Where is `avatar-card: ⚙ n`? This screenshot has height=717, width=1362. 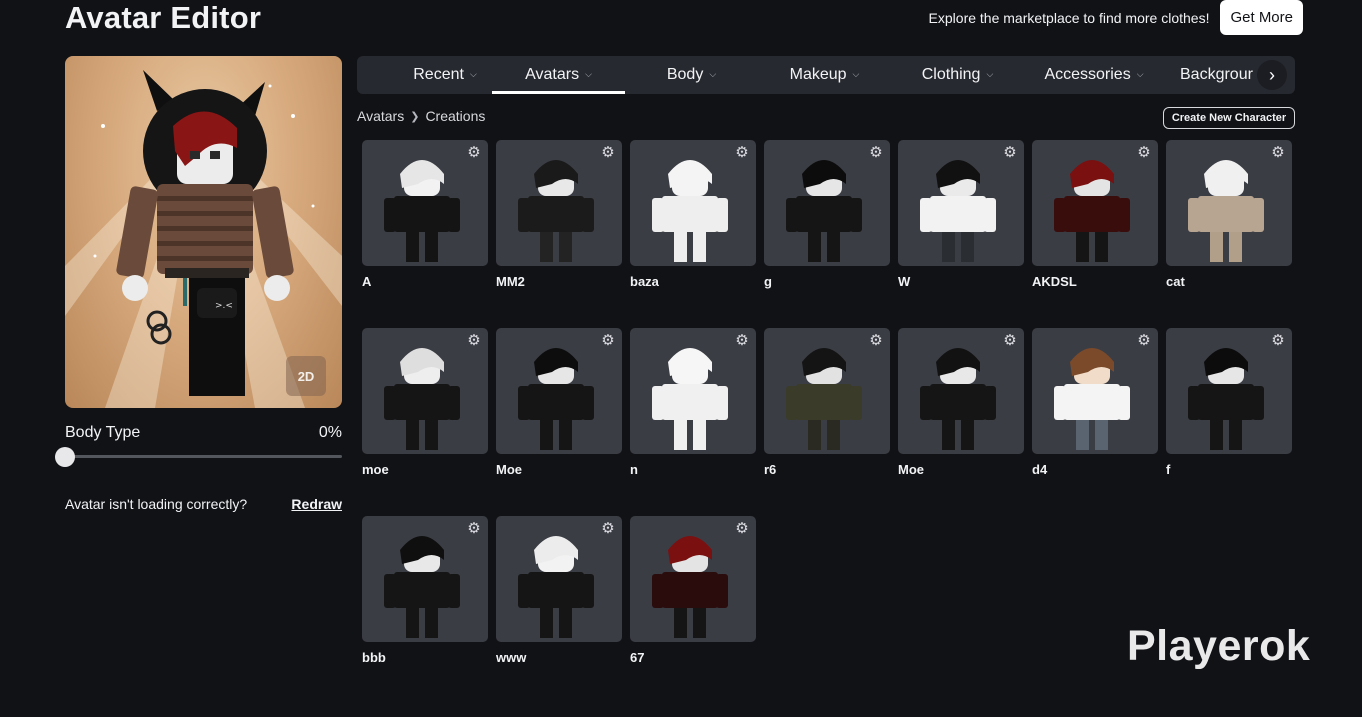 avatar-card: ⚙ n is located at coordinates (693, 408).